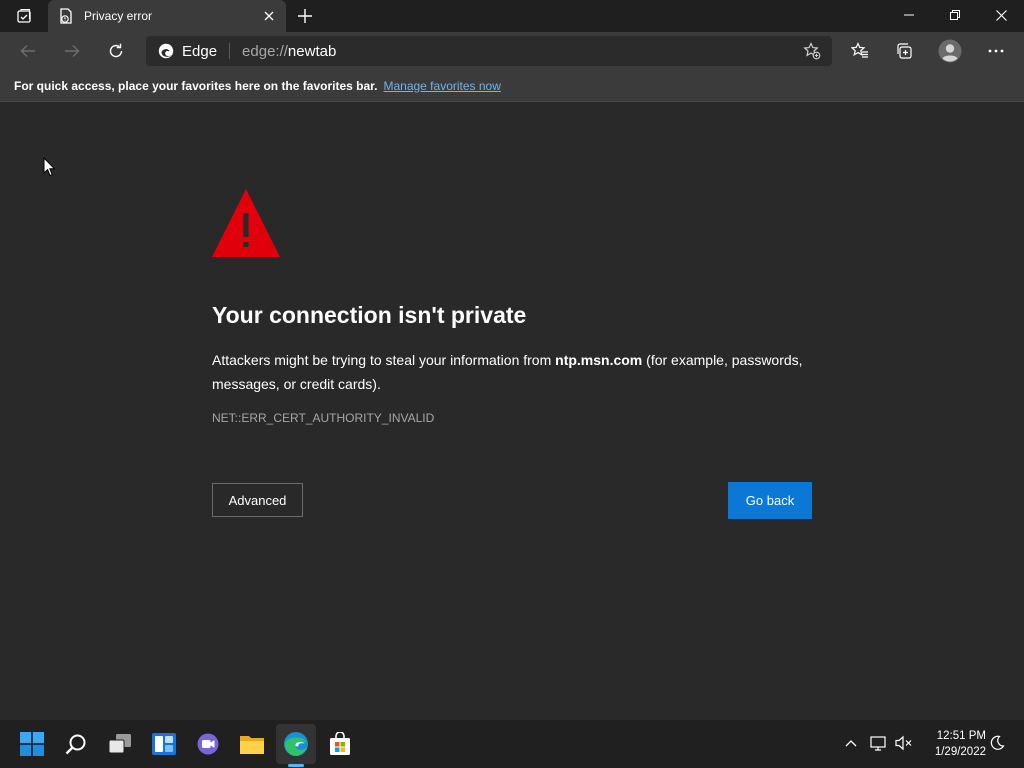 This screenshot has width=1024, height=768. I want to click on start-icon, so click(32, 744).